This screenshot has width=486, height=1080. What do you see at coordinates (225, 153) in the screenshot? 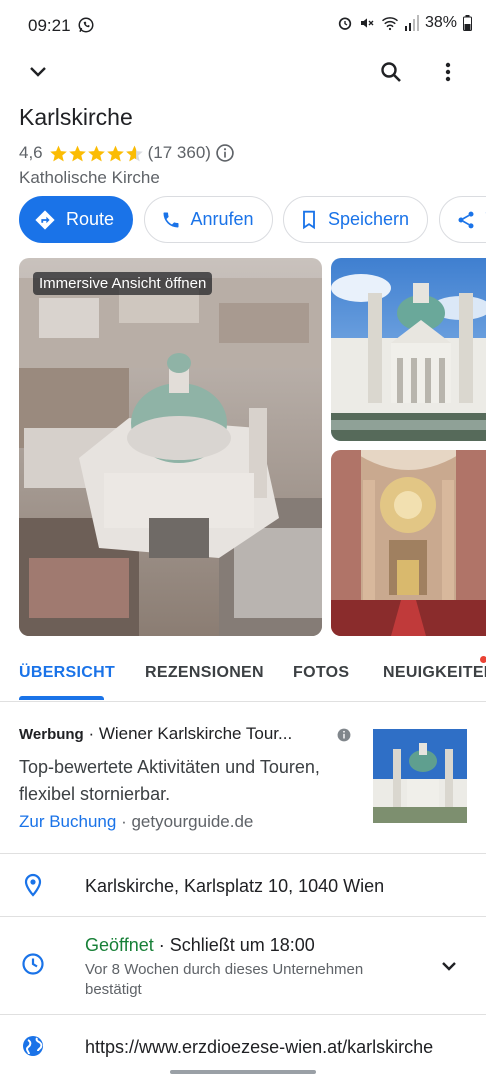
I see `info-icon` at bounding box center [225, 153].